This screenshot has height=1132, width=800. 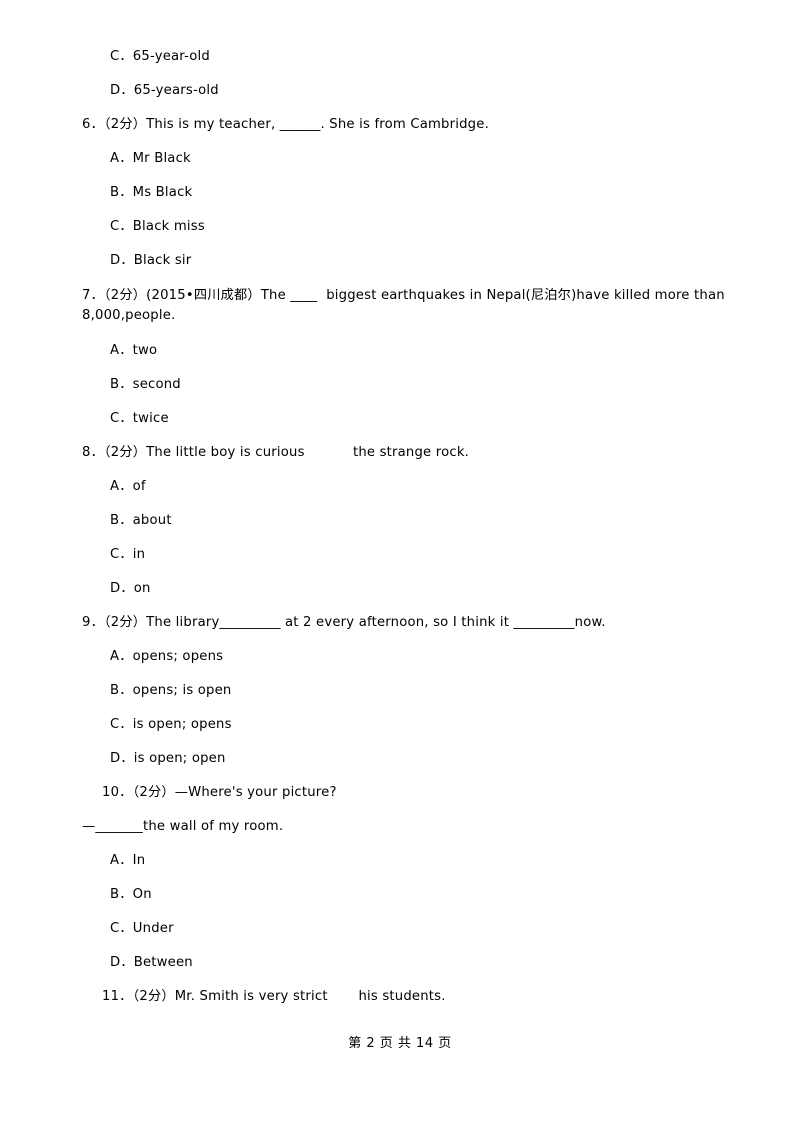 What do you see at coordinates (418, 521) in the screenshot?
I see `answer-option: B．about` at bounding box center [418, 521].